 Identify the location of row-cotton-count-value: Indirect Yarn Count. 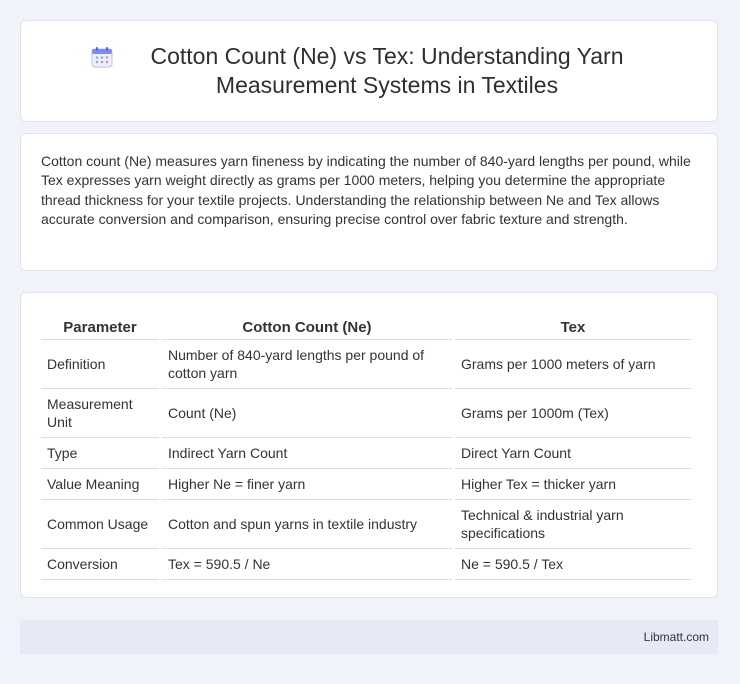
(307, 453).